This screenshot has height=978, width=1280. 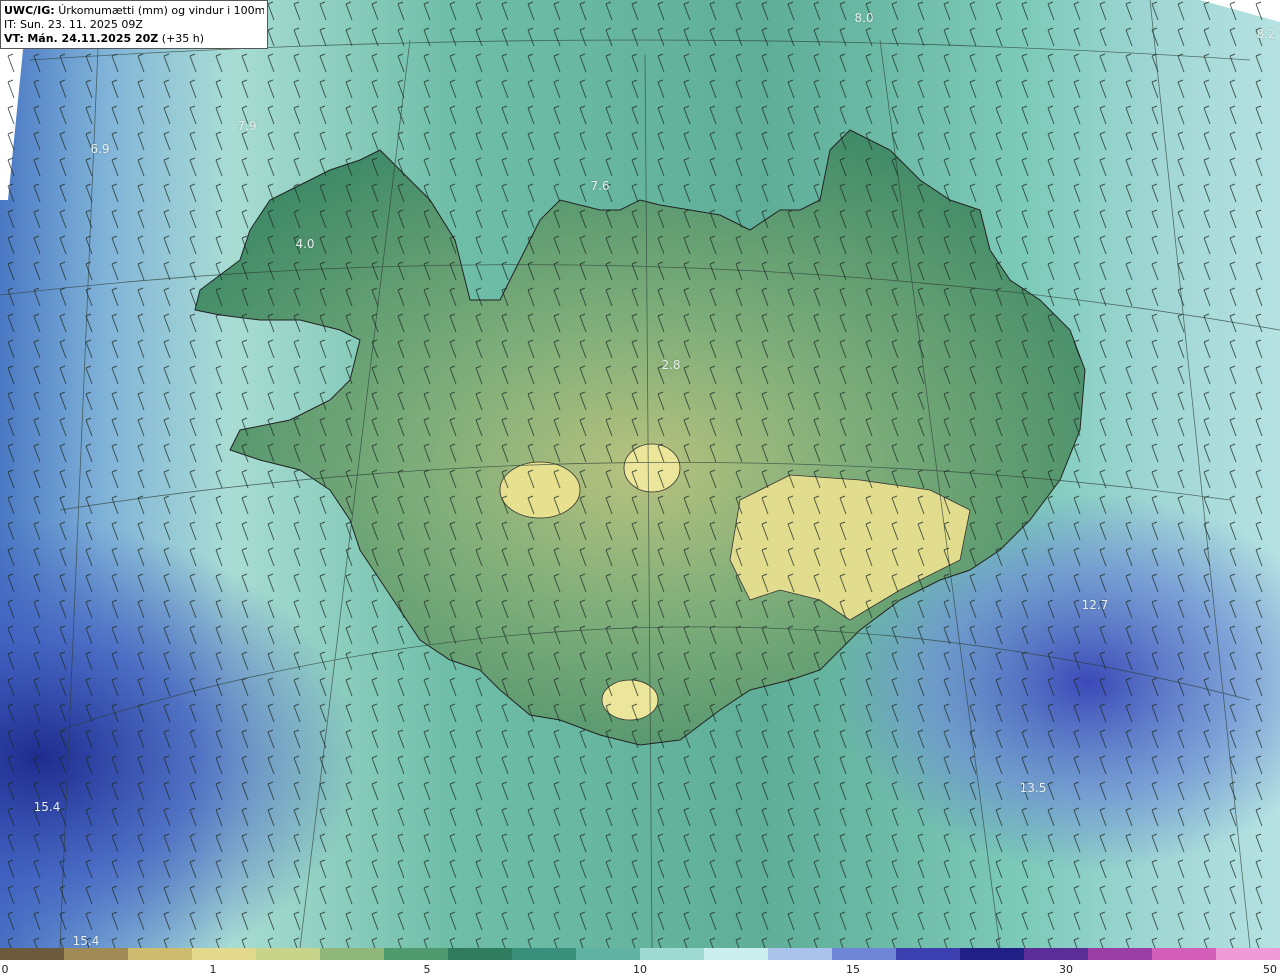 What do you see at coordinates (213, 969) in the screenshot?
I see `legend-tick: 1` at bounding box center [213, 969].